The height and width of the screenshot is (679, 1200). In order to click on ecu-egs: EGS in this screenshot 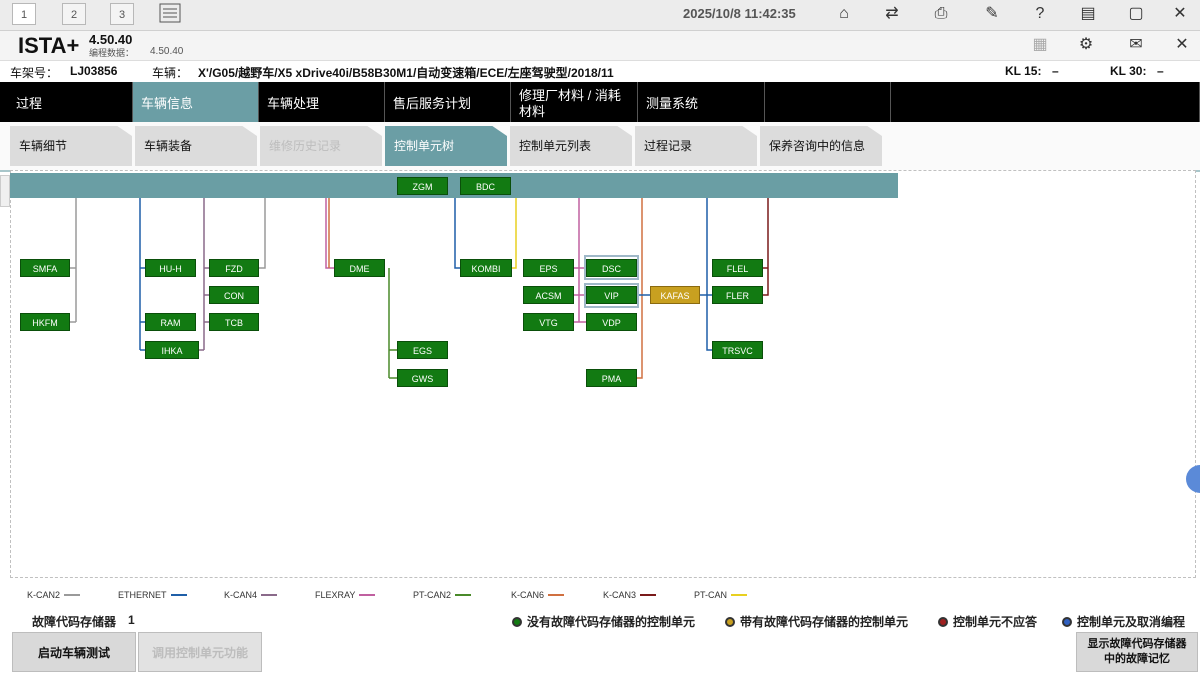, I will do `click(422, 350)`.